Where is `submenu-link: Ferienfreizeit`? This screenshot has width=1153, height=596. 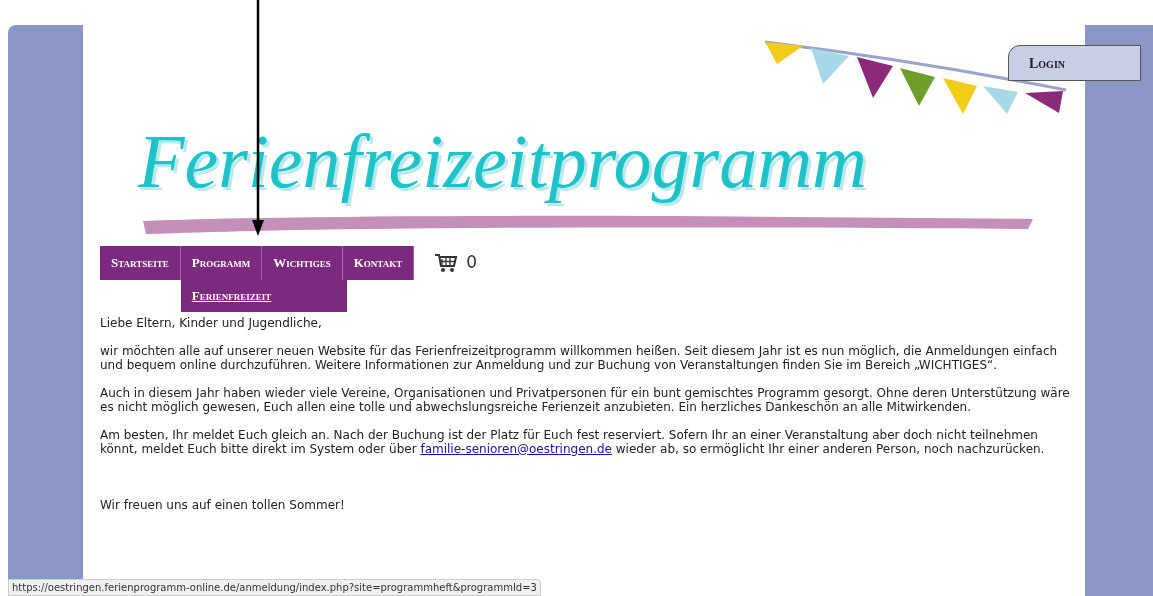 submenu-link: Ferienfreizeit is located at coordinates (263, 296).